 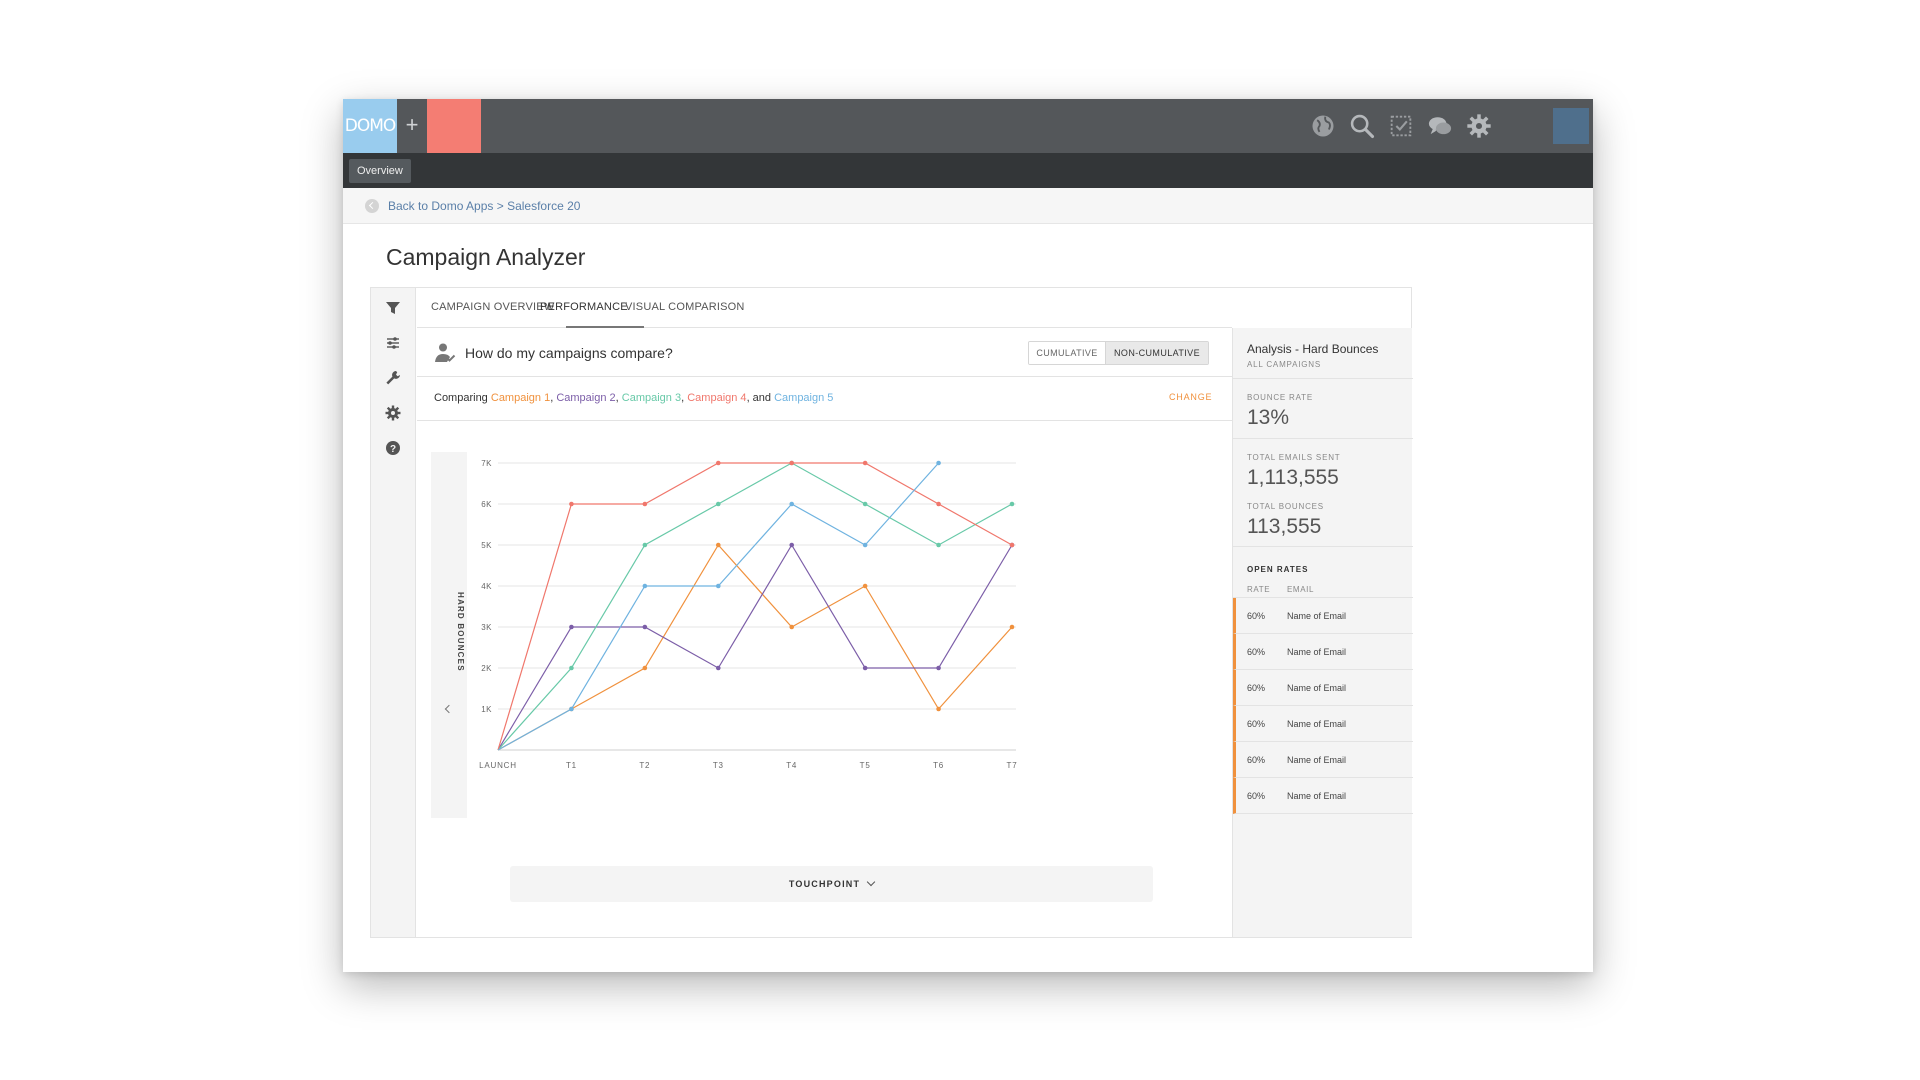 I want to click on active-tab-indicator, so click(x=605, y=327).